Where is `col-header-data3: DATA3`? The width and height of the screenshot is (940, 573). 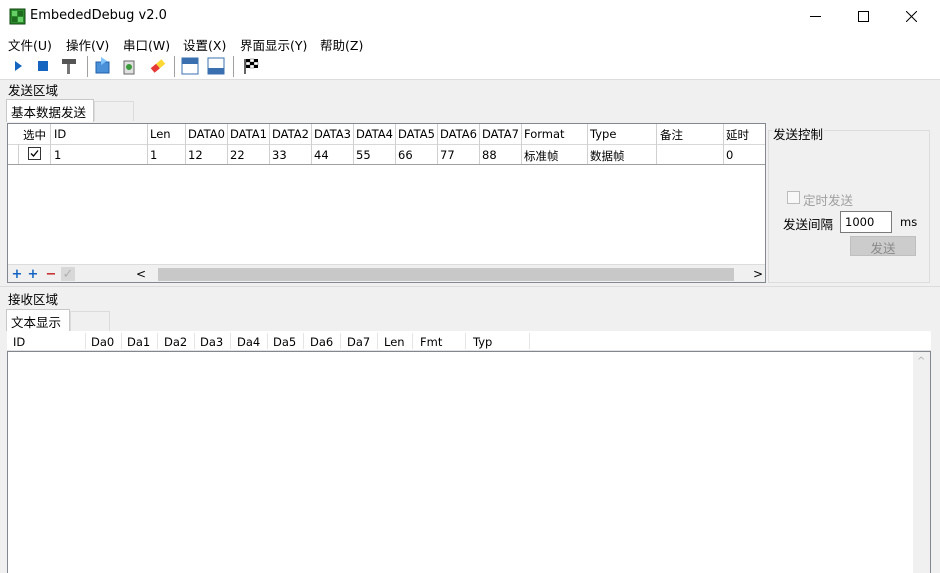
col-header-data3: DATA3 is located at coordinates (332, 134).